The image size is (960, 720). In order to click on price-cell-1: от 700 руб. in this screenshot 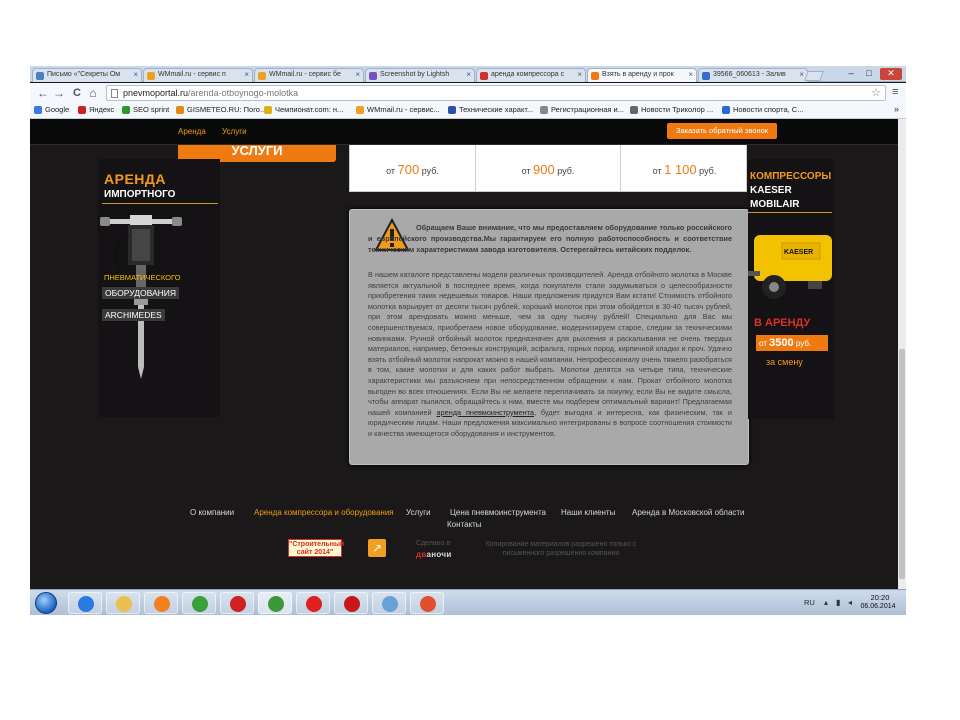, I will do `click(413, 168)`.